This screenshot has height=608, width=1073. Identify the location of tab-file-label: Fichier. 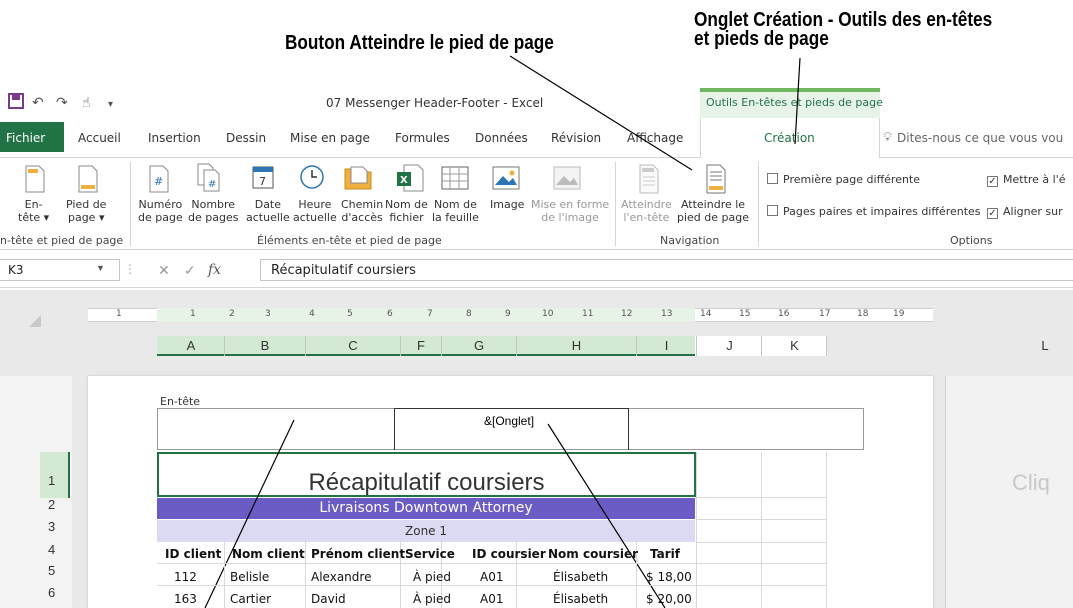
(25, 138).